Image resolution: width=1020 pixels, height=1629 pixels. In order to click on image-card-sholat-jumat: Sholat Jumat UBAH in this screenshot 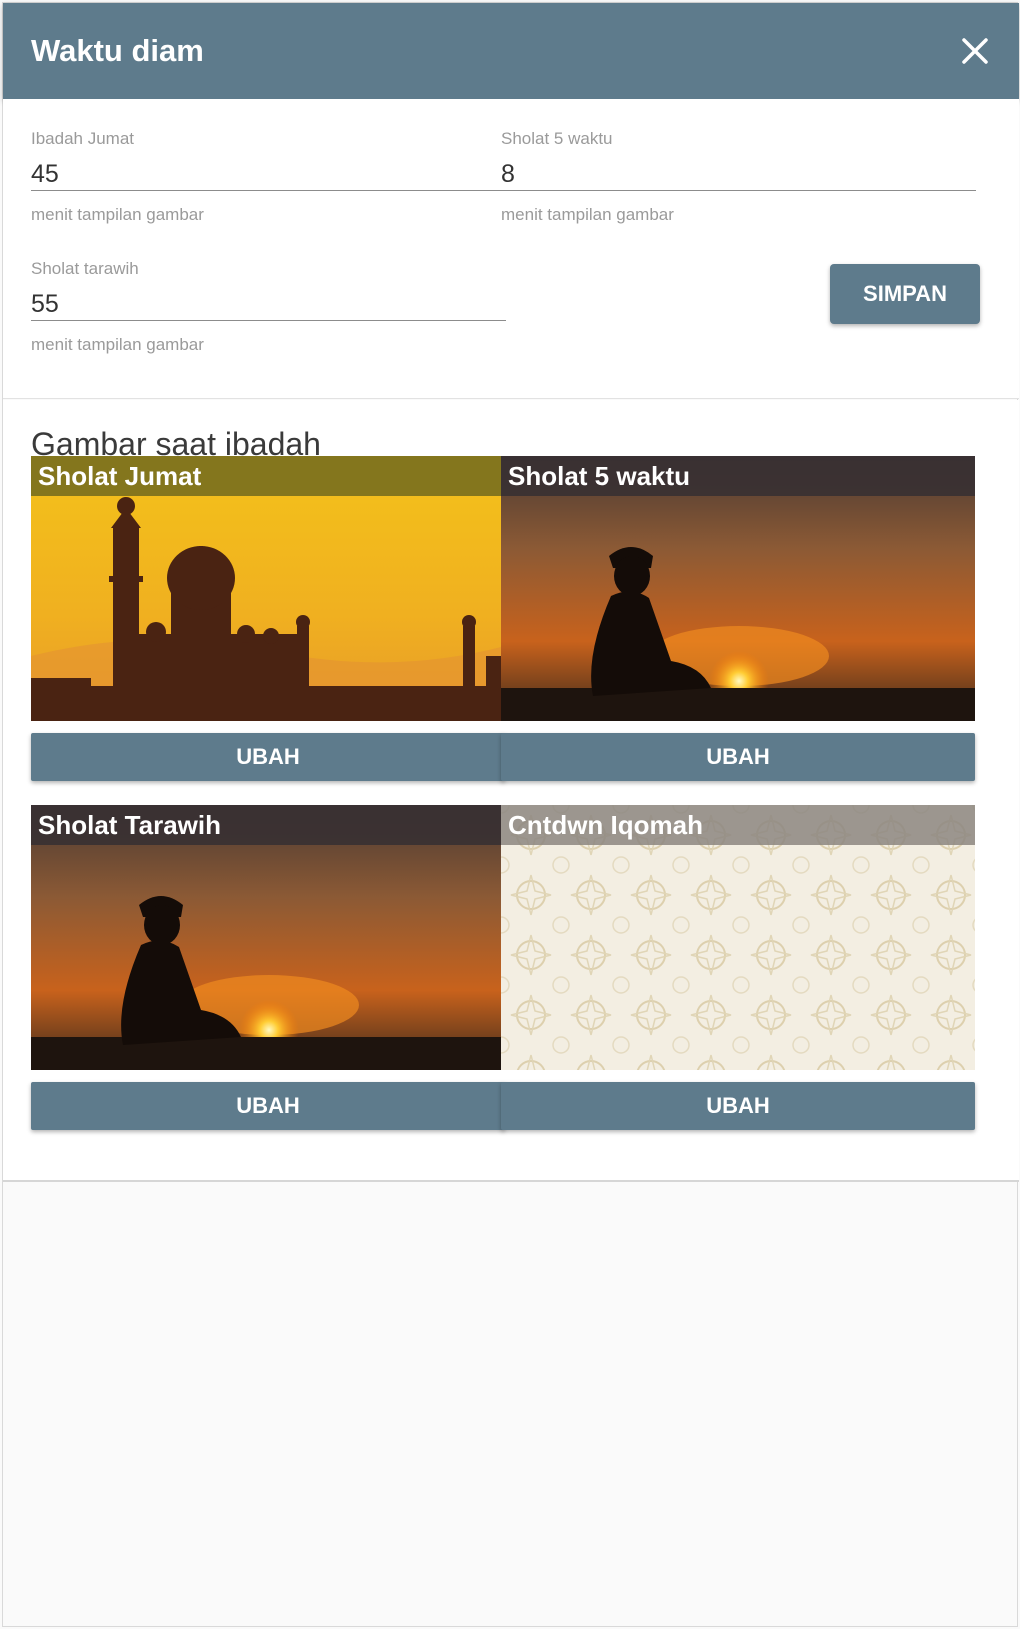, I will do `click(268, 618)`.